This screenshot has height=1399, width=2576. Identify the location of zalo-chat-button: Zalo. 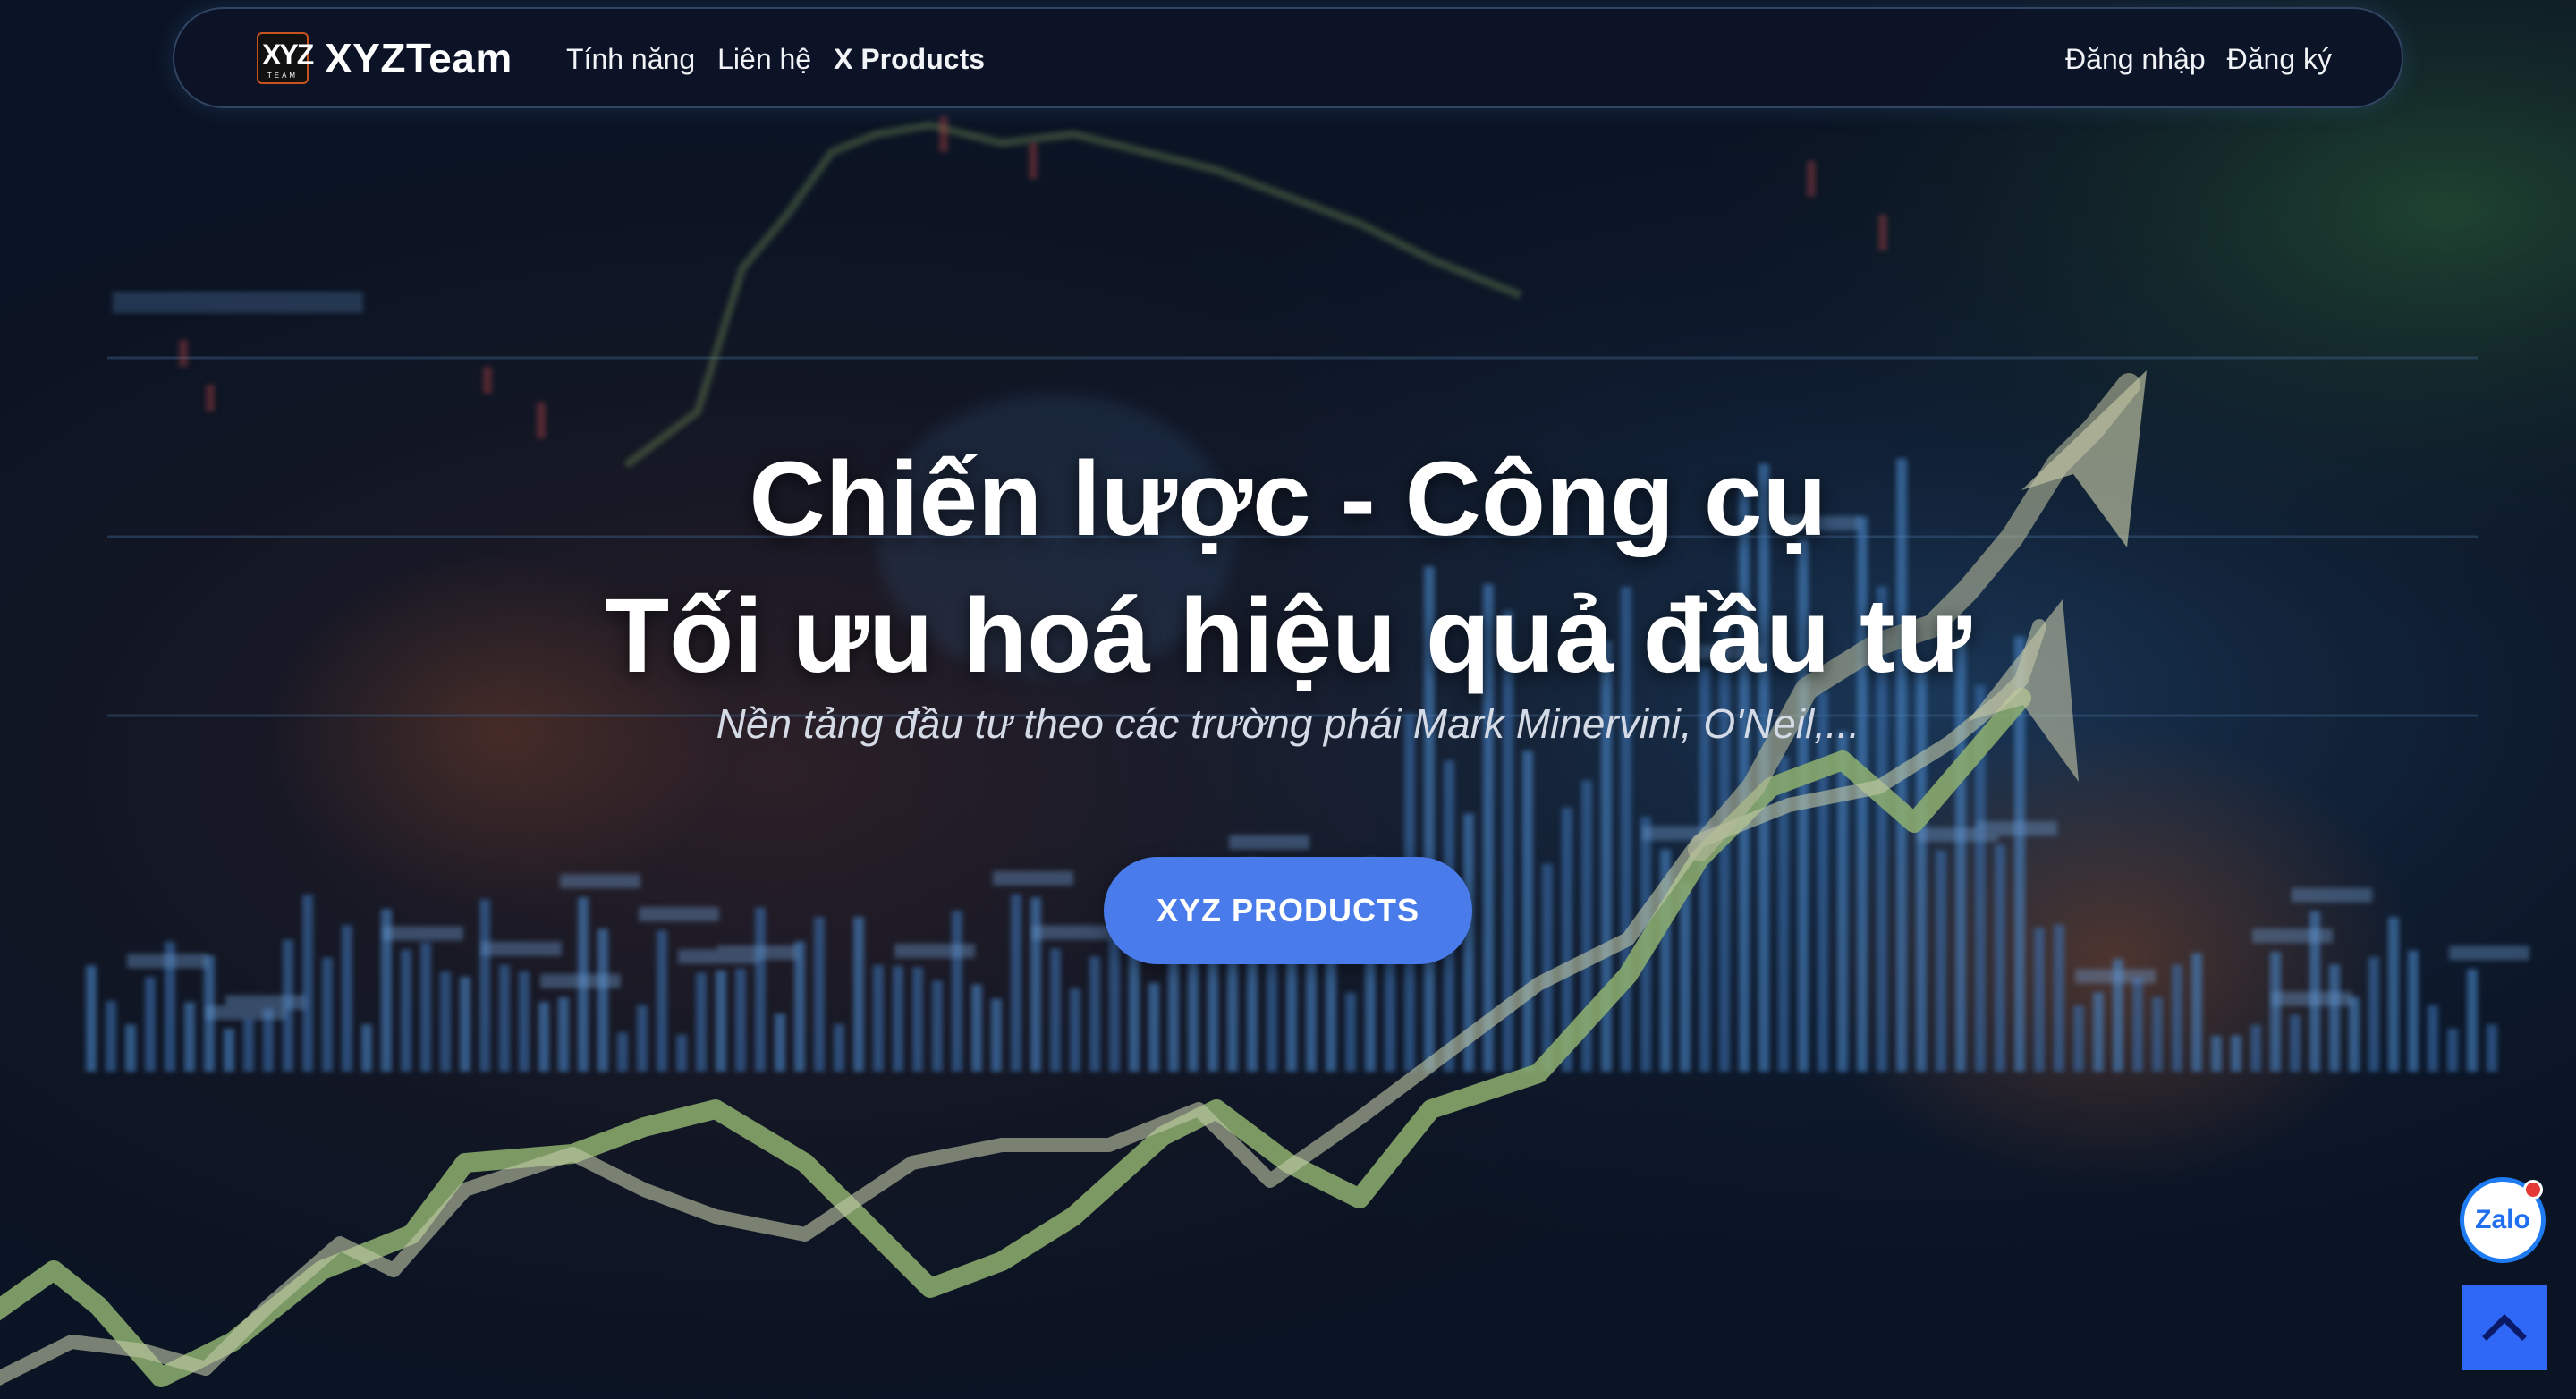
(2503, 1220).